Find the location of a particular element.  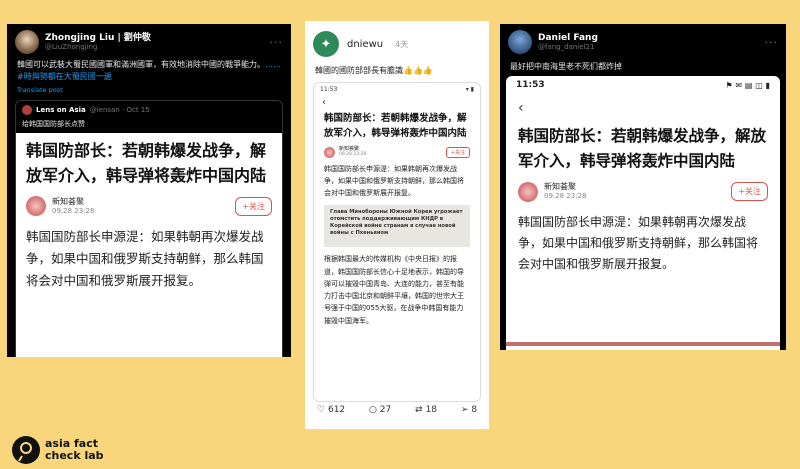

send-icon: ➢ is located at coordinates (464, 410).